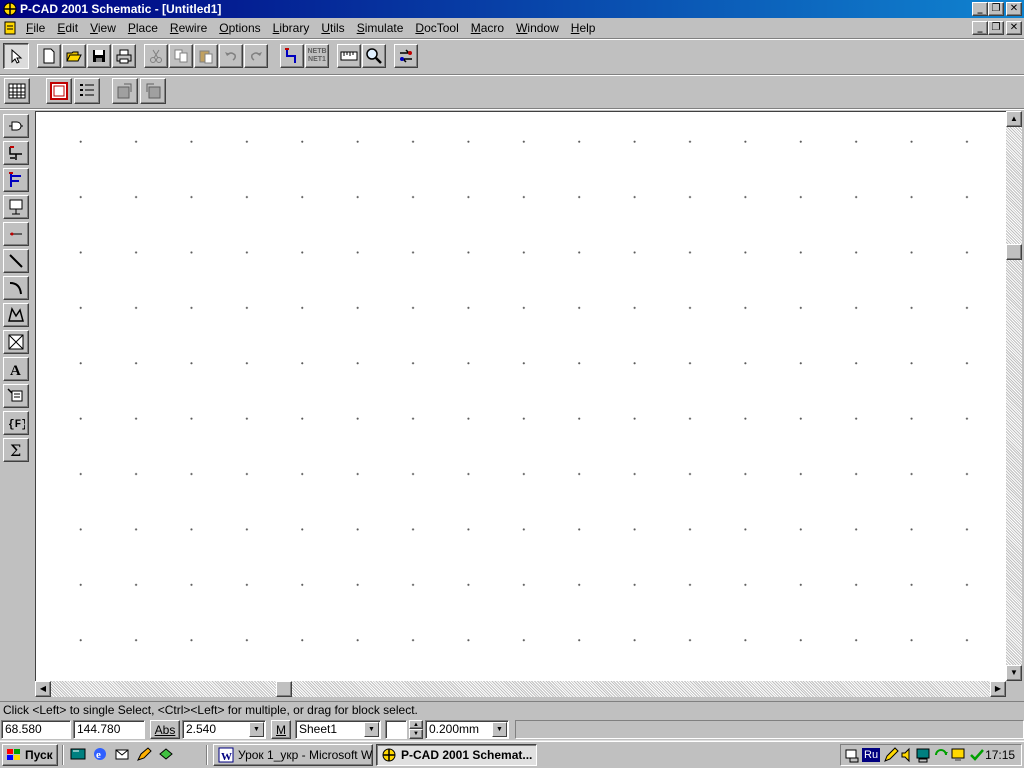 Image resolution: width=1024 pixels, height=768 pixels. Describe the element at coordinates (1014, 396) in the screenshot. I see `vertical-scrollbar: ▲ ▼` at that location.